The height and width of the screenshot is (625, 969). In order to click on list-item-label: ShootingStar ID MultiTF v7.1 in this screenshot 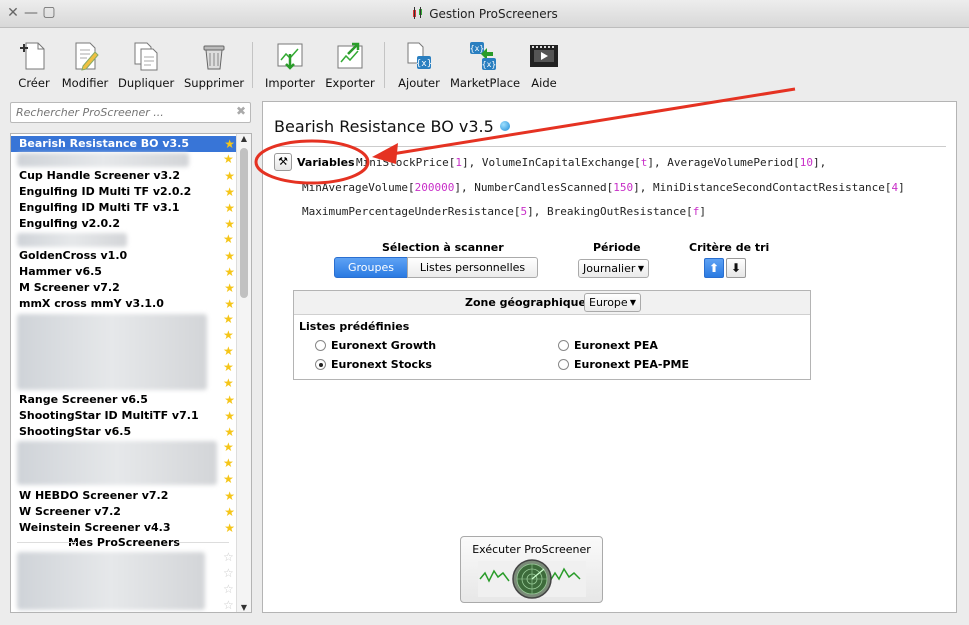, I will do `click(109, 415)`.